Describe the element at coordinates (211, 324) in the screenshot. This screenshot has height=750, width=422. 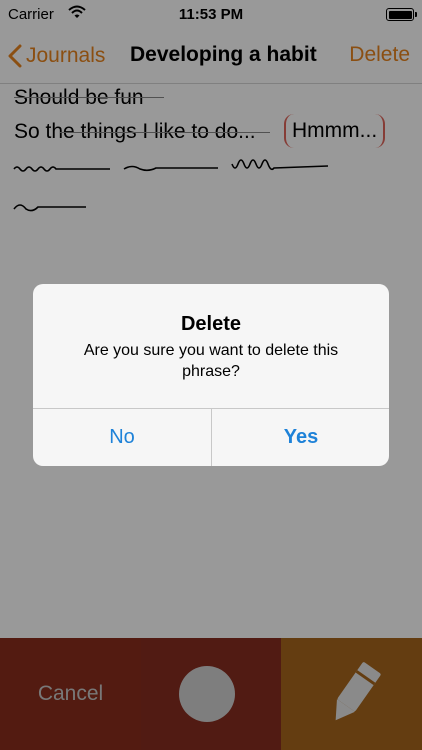
I see `dialog-title: Delete` at that location.